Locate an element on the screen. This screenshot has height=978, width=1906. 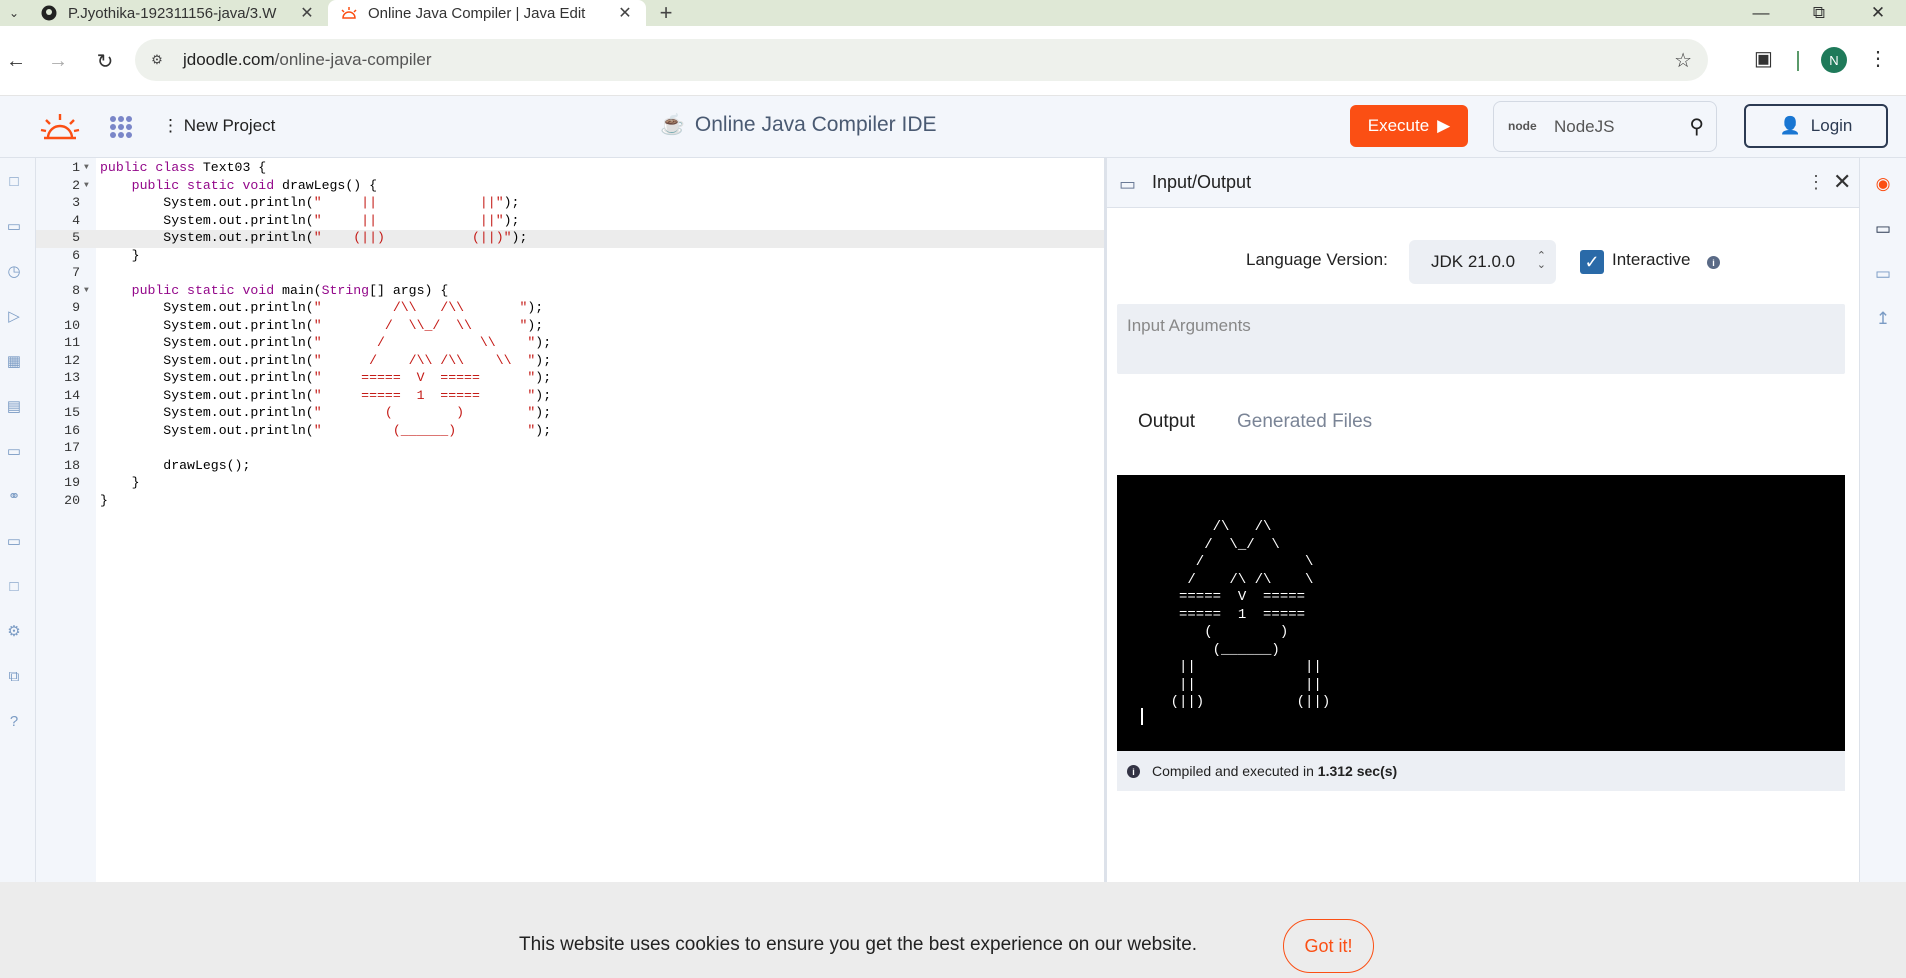
code-line: 15 System.out.println(" ( ) "); is located at coordinates (570, 414).